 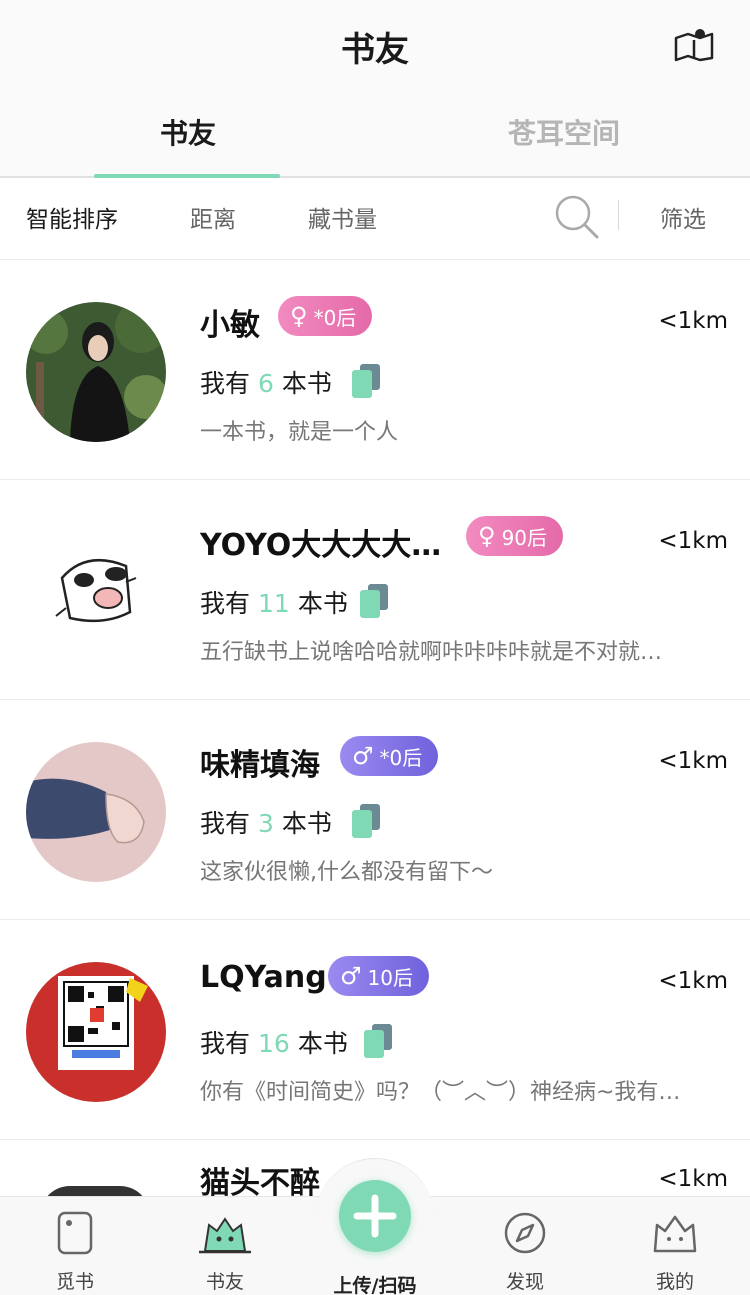 I want to click on tab-book-friends: 书友, so click(x=188, y=132).